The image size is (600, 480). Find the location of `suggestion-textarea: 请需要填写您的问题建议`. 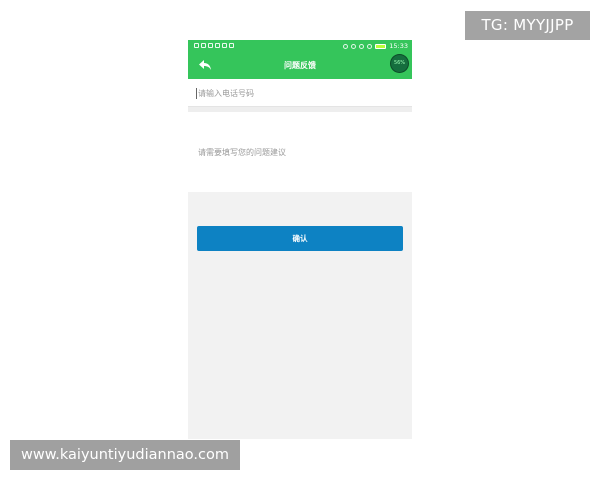

suggestion-textarea: 请需要填写您的问题建议 is located at coordinates (300, 152).